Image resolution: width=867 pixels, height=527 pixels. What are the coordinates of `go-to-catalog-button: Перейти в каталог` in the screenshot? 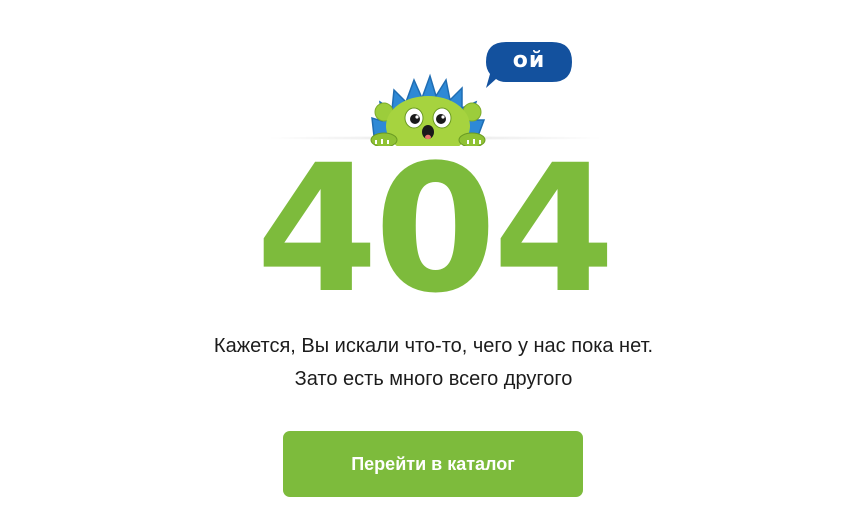 It's located at (433, 464).